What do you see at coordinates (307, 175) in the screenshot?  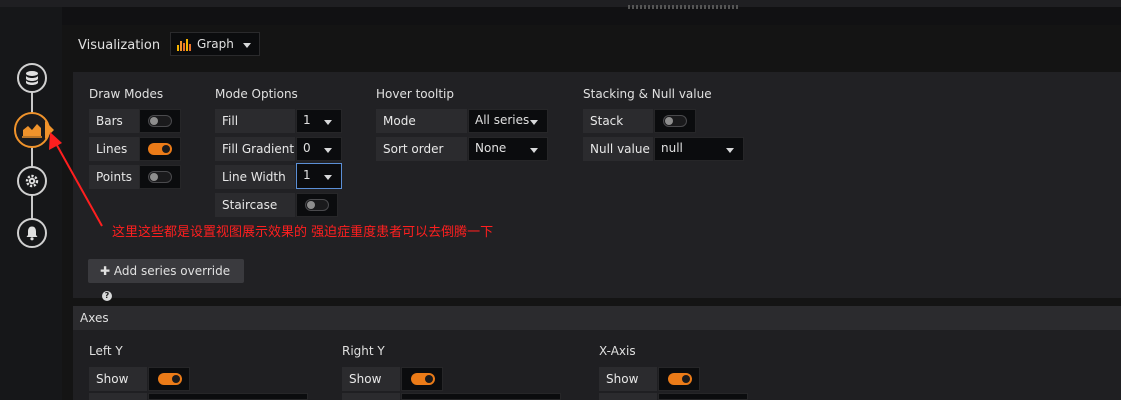 I see `line-width-value: 1` at bounding box center [307, 175].